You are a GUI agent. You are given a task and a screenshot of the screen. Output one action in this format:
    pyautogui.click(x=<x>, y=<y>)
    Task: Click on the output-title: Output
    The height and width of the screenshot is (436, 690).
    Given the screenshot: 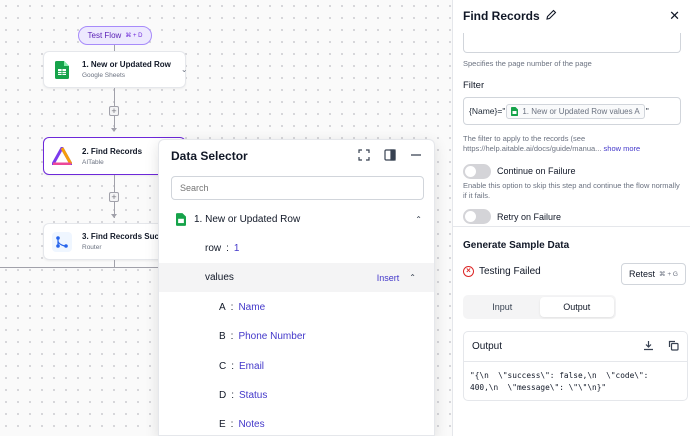 What is the action you would take?
    pyautogui.click(x=487, y=346)
    